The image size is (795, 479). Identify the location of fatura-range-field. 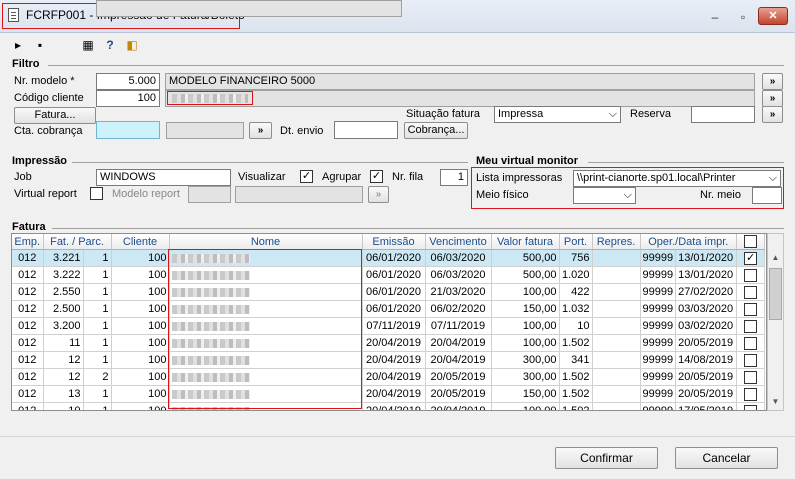
(249, 8).